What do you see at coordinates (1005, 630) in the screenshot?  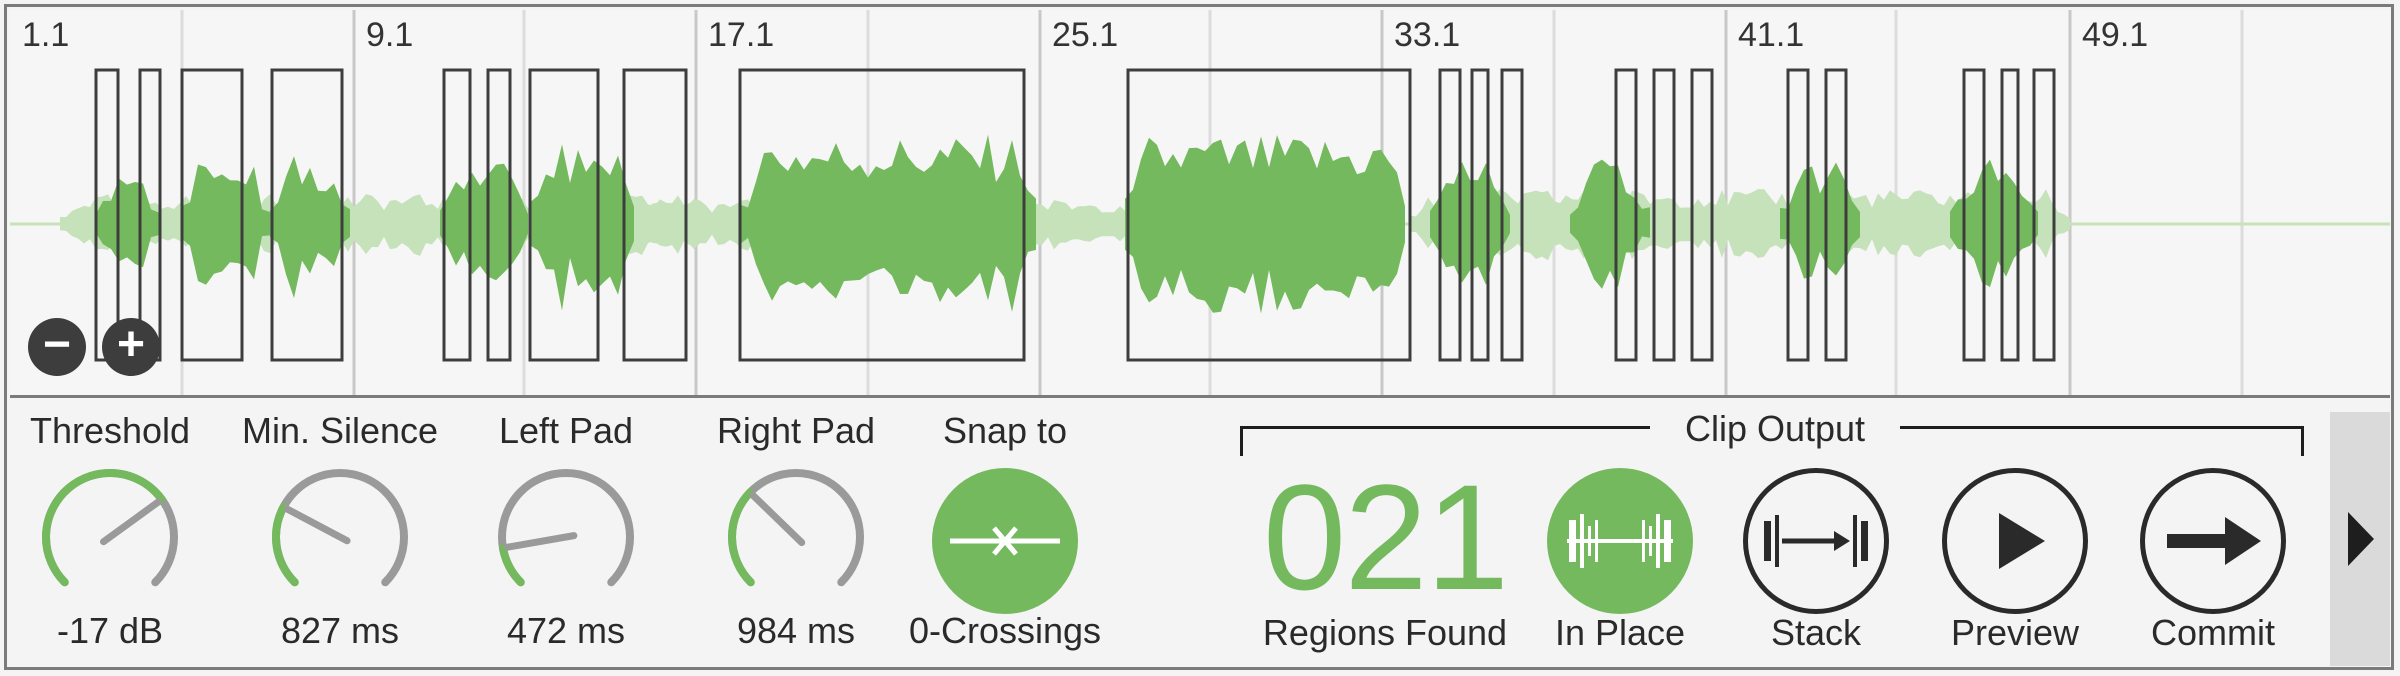 I see `snap-value: 0-Crossings` at bounding box center [1005, 630].